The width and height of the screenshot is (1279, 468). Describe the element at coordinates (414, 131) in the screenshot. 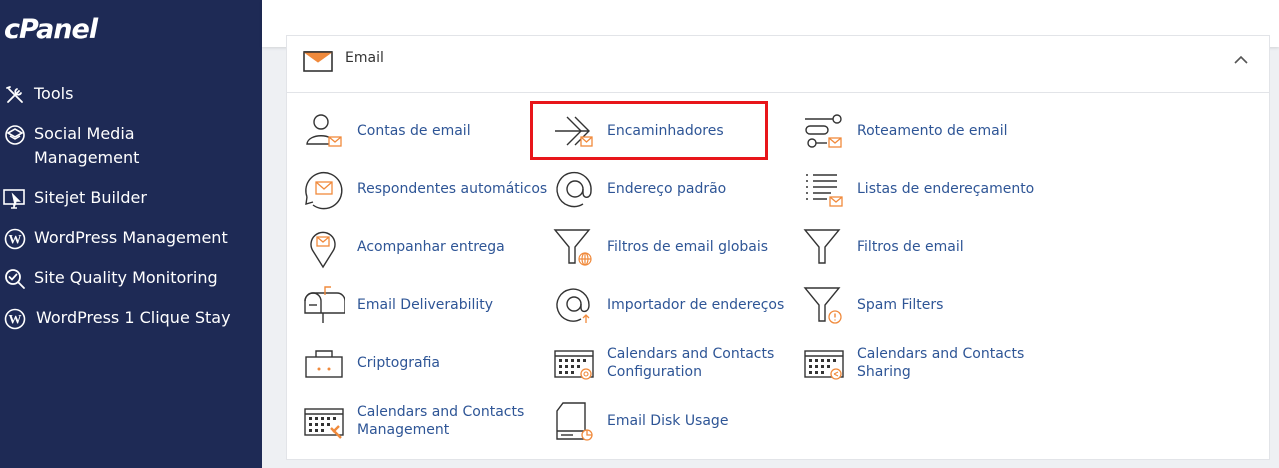

I see `tool-label: Contas de email` at that location.